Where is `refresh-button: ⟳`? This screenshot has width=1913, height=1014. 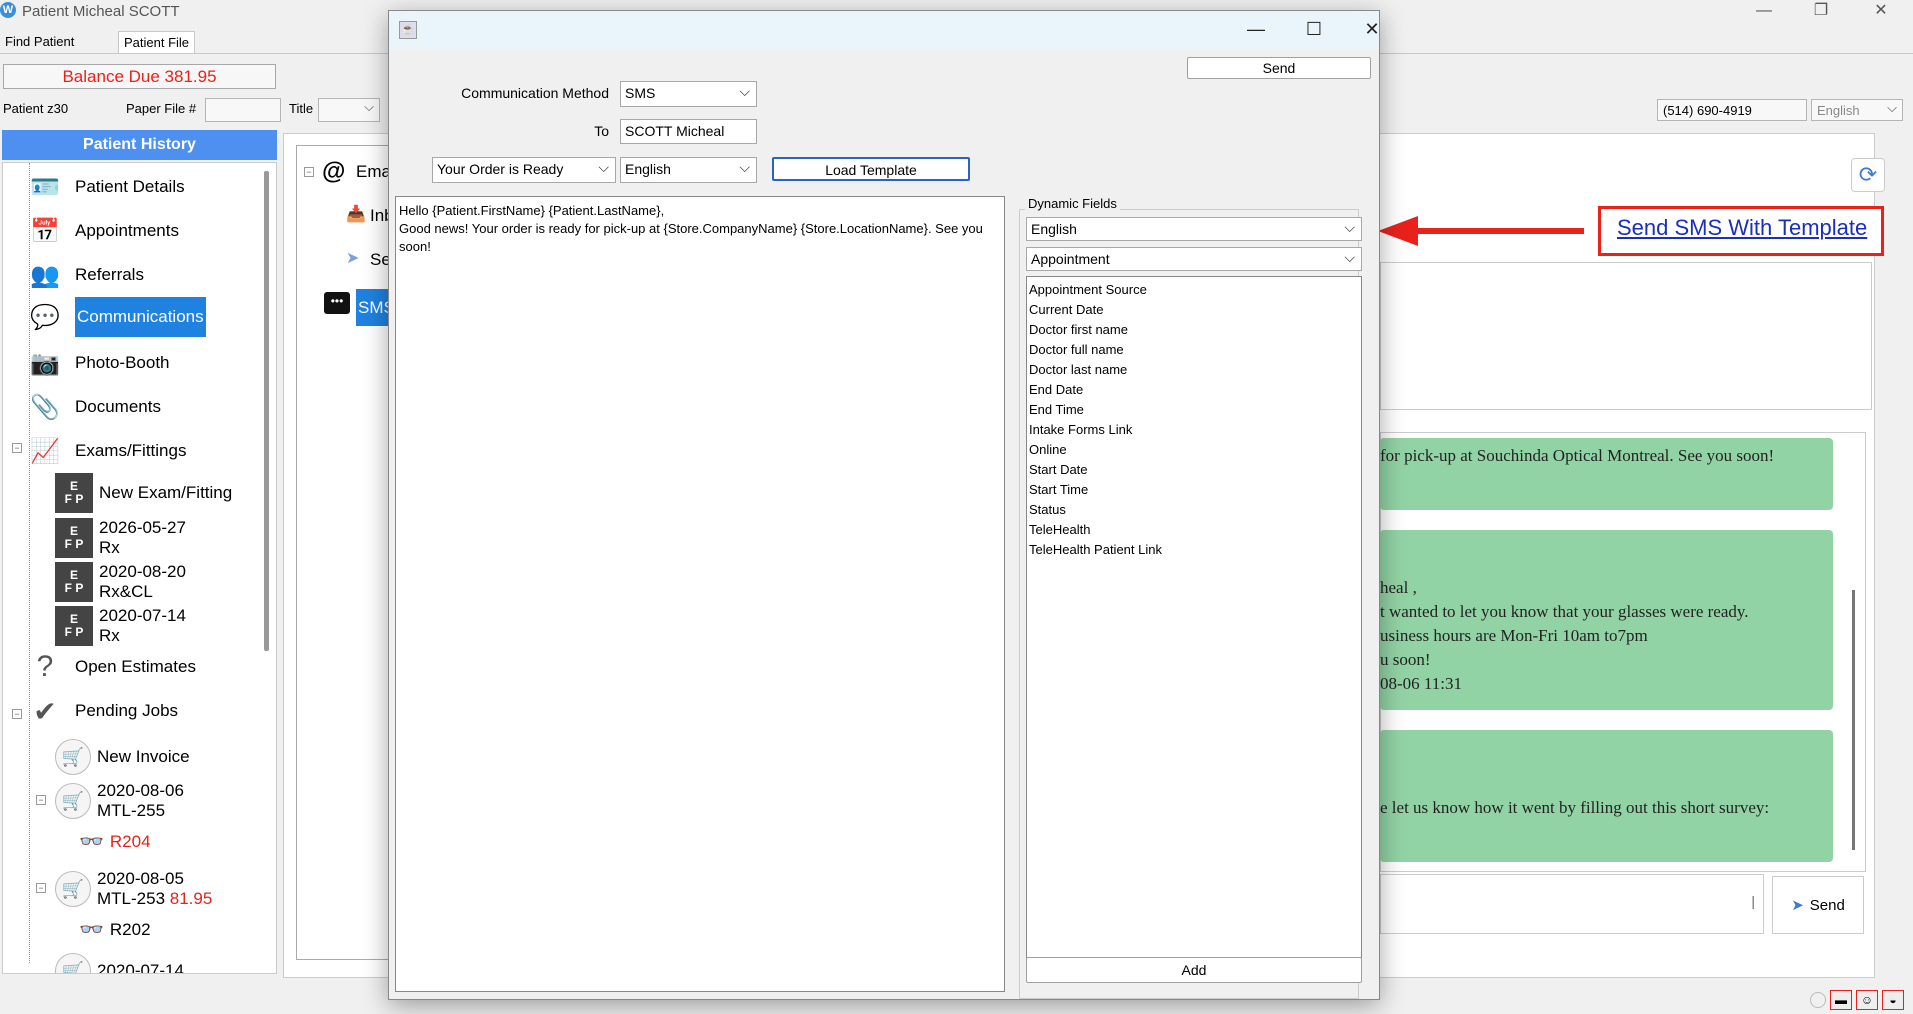 refresh-button: ⟳ is located at coordinates (1868, 175).